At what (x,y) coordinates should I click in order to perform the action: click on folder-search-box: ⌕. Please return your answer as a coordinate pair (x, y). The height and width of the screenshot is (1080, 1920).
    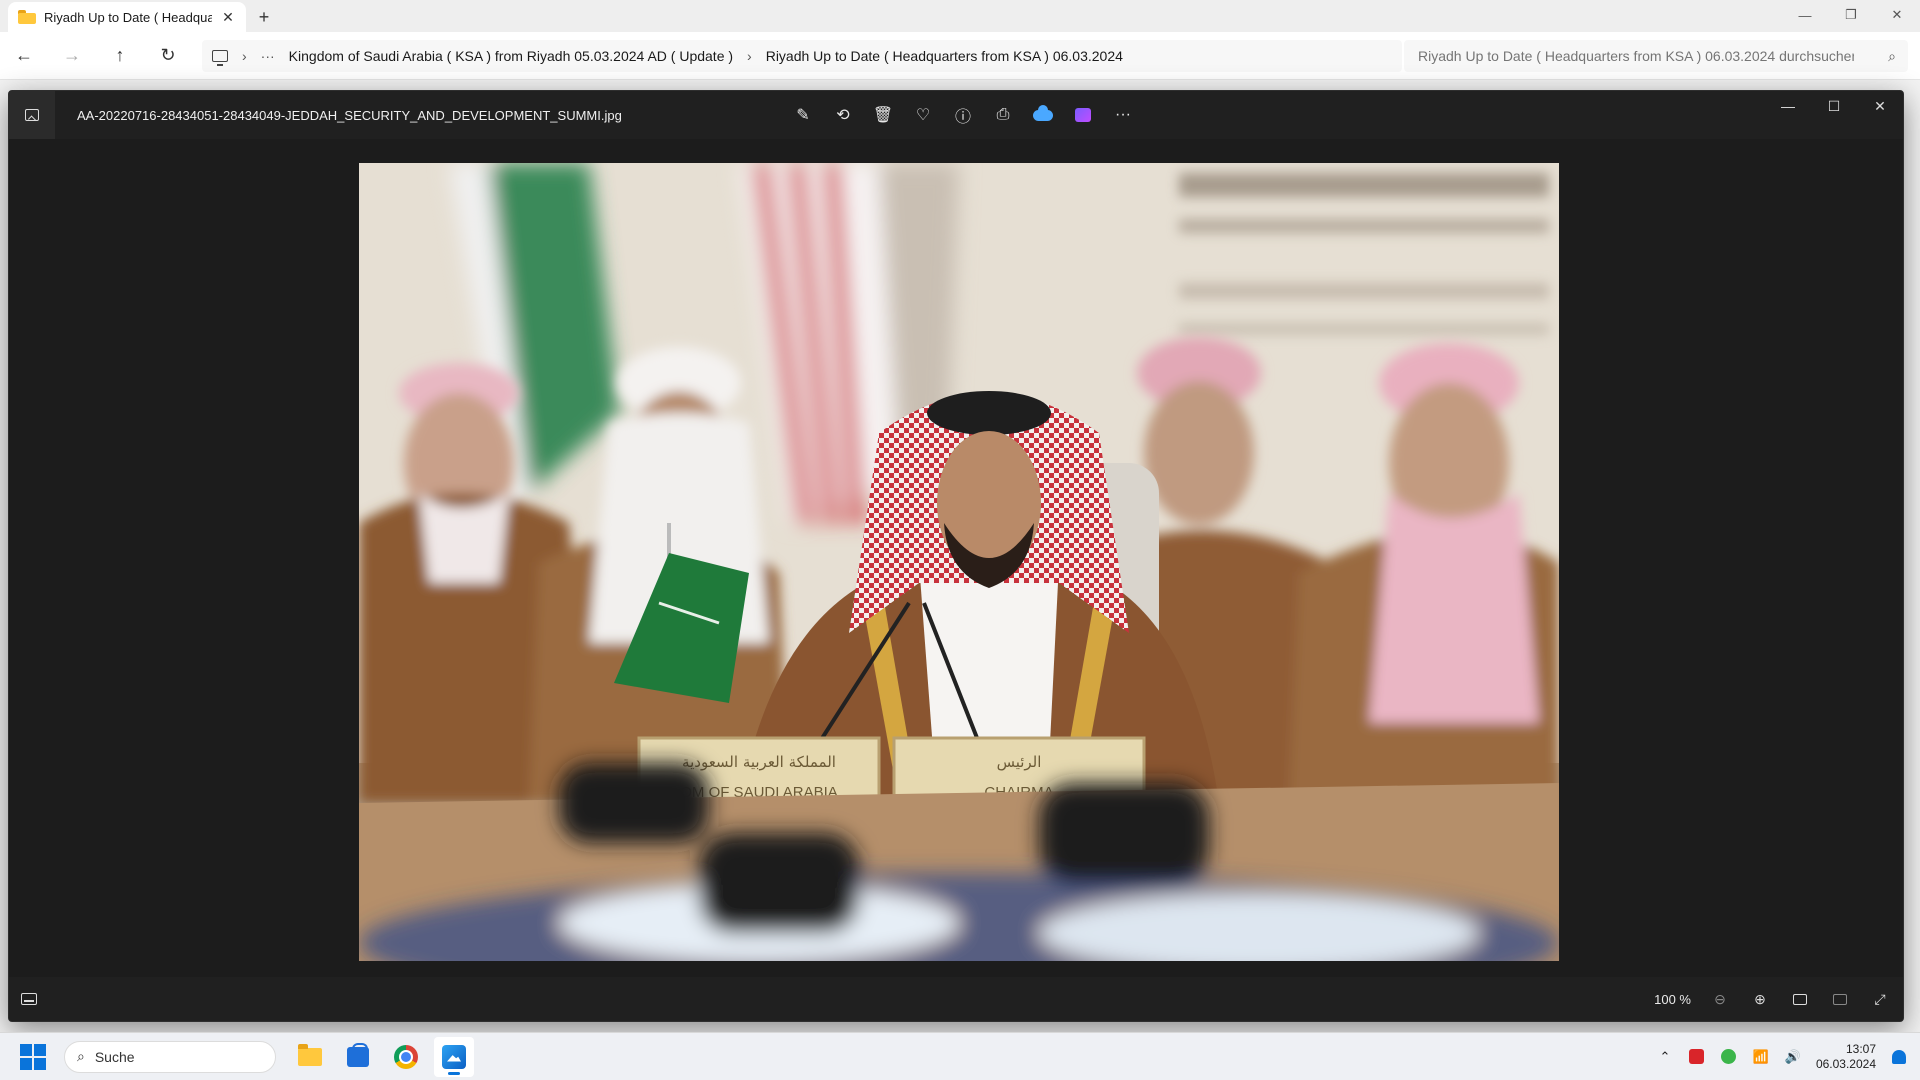
    Looking at the image, I should click on (1656, 56).